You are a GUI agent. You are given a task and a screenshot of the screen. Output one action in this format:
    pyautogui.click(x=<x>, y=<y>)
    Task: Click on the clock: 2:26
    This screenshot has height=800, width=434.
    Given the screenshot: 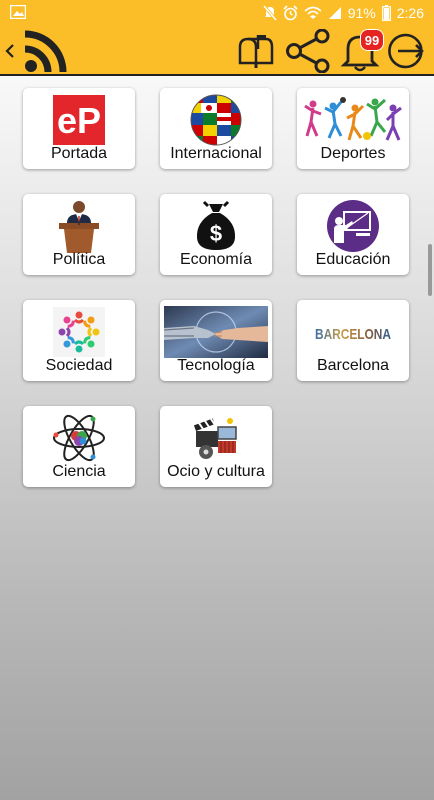 What is the action you would take?
    pyautogui.click(x=410, y=13)
    